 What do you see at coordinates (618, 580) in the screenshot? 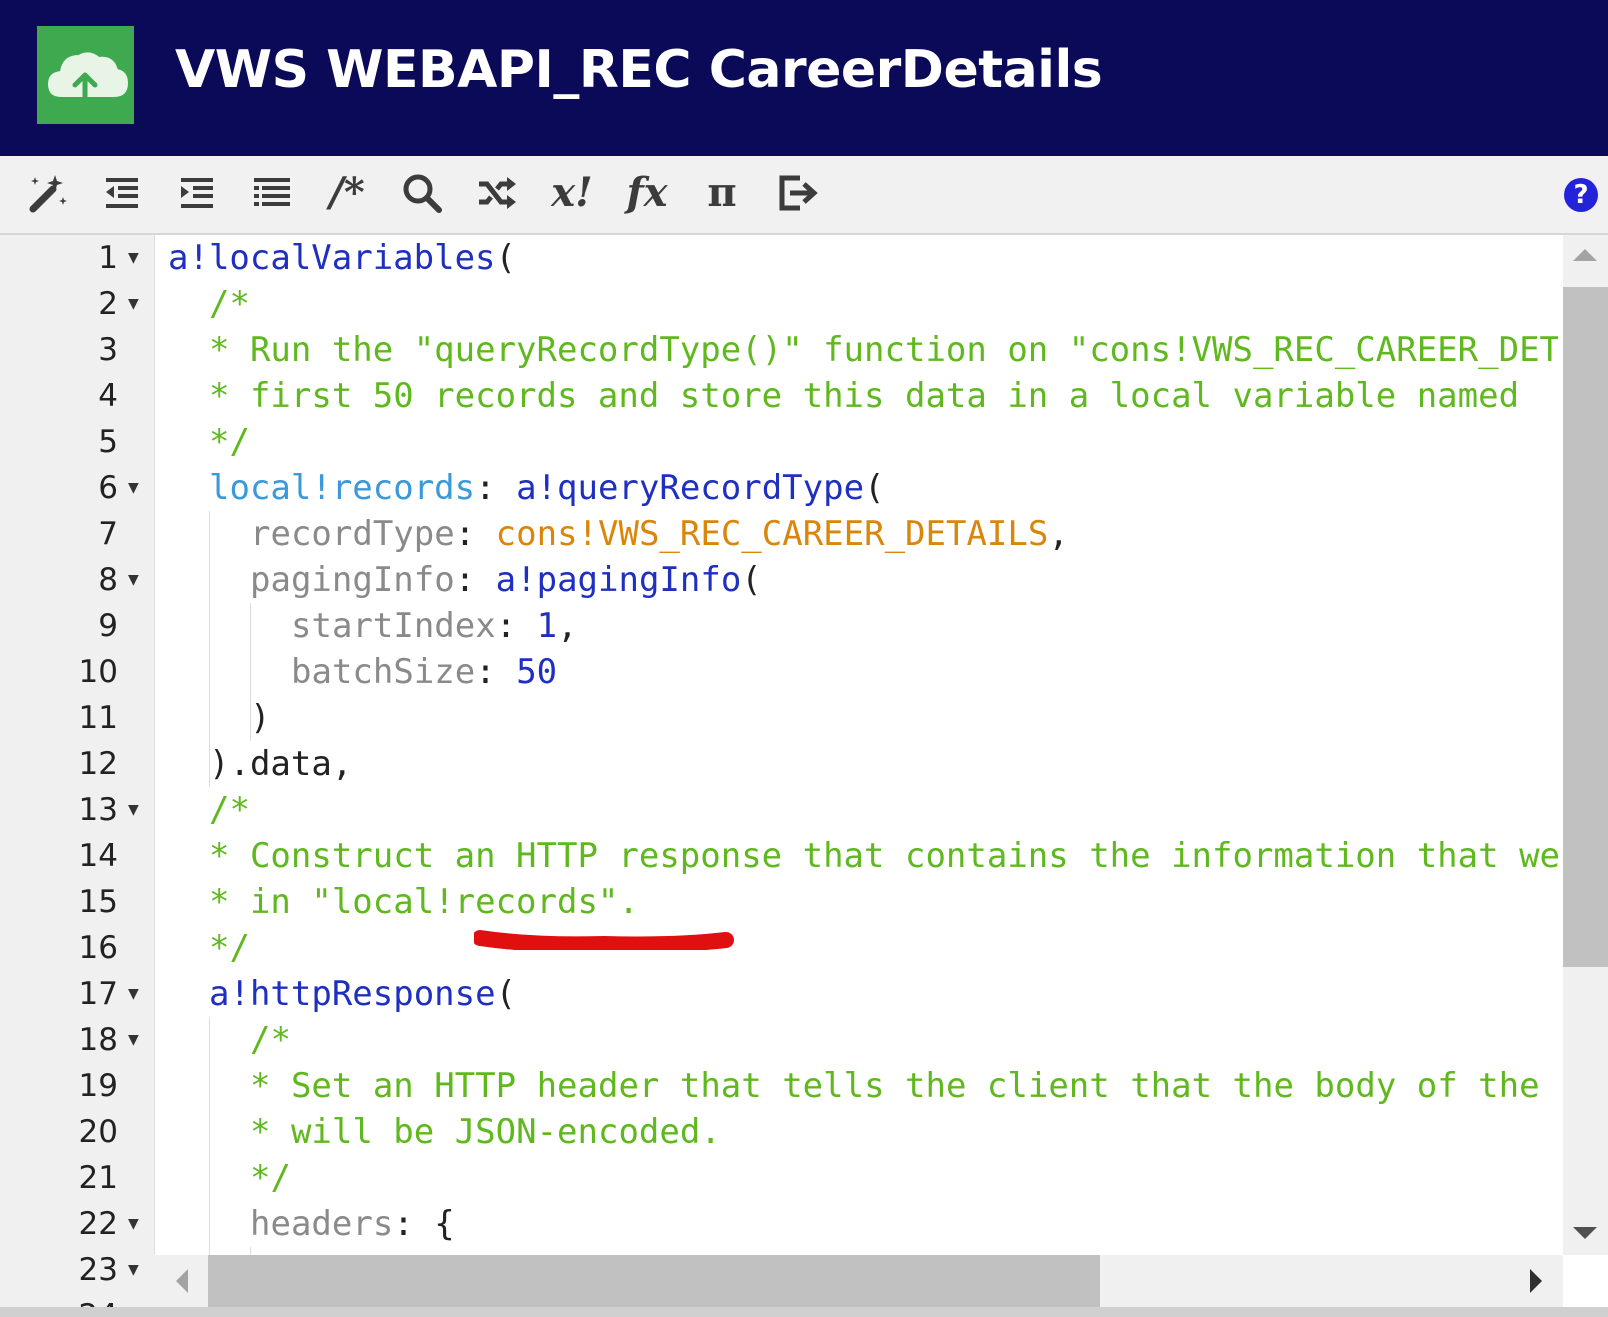
I see `code-token: a!pagingInfo` at bounding box center [618, 580].